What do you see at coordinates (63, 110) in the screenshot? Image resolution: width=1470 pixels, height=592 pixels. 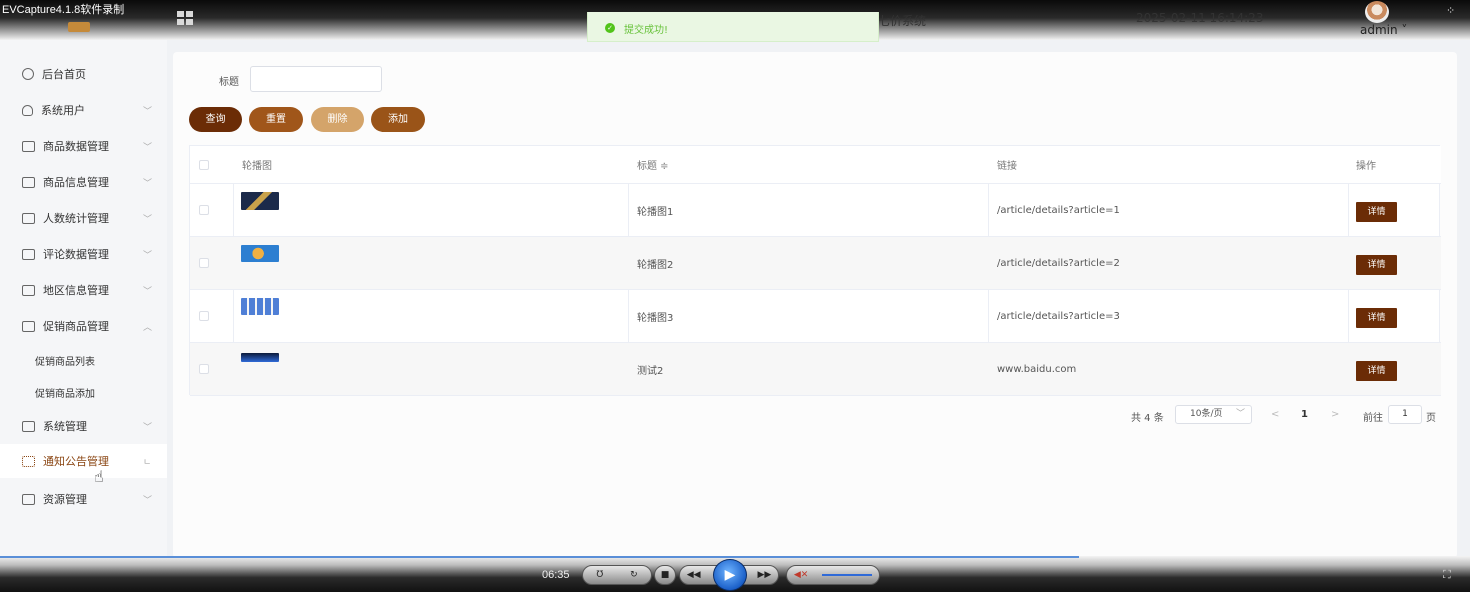 I see `sidebar-item-label: 系统用户` at bounding box center [63, 110].